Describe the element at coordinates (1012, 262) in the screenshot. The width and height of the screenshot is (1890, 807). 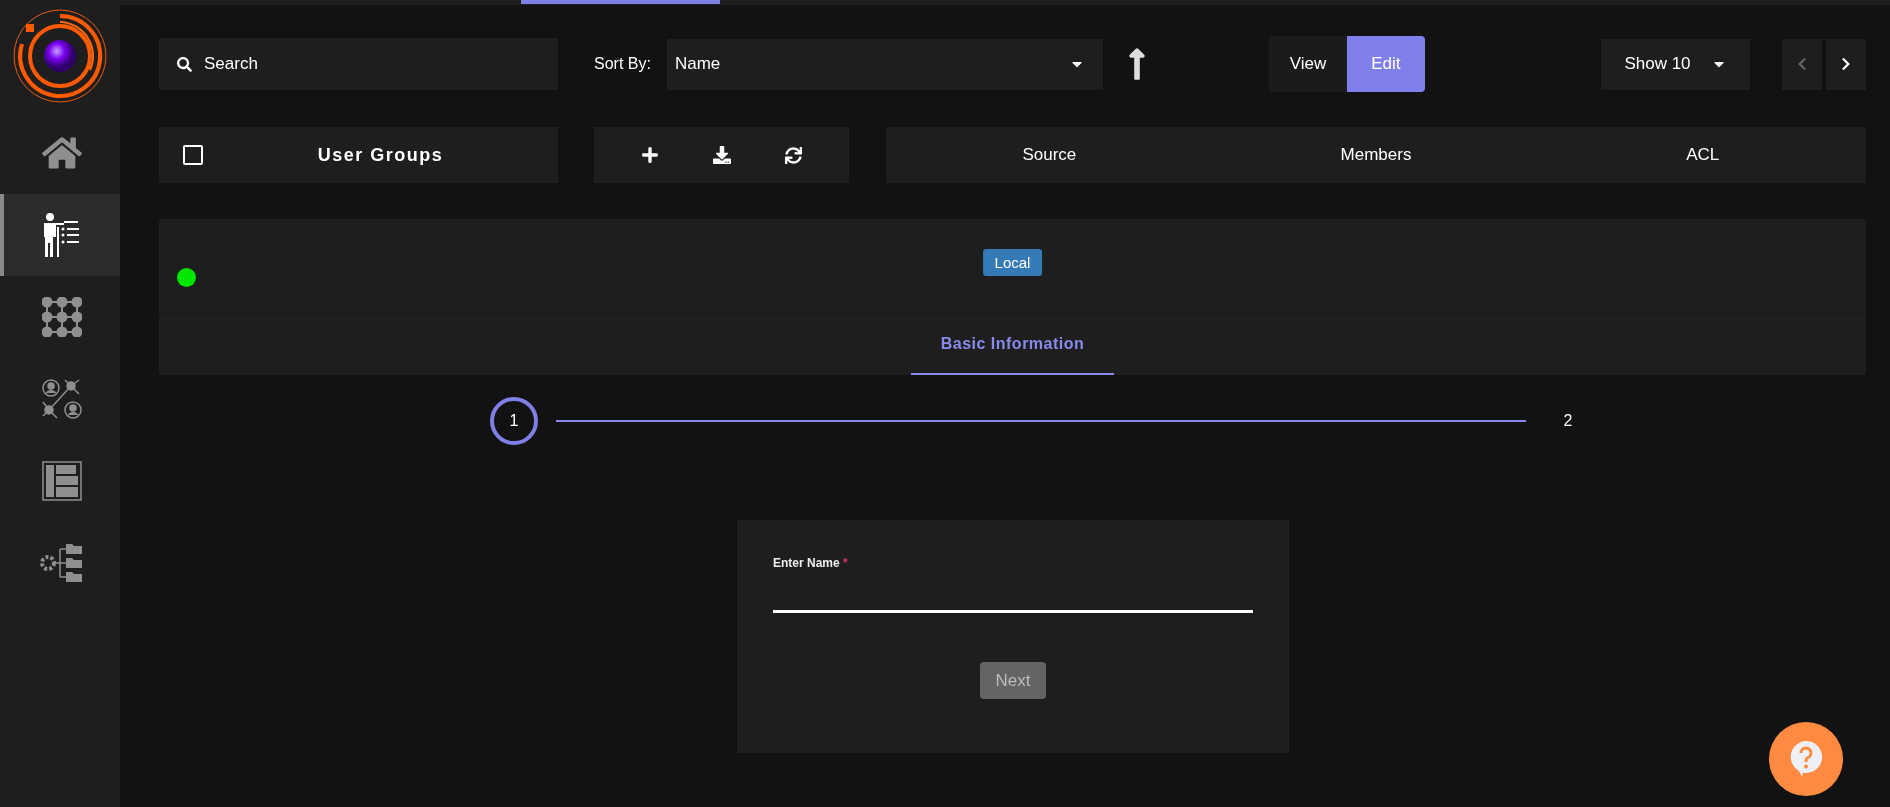
I see `source-badge: Local` at that location.